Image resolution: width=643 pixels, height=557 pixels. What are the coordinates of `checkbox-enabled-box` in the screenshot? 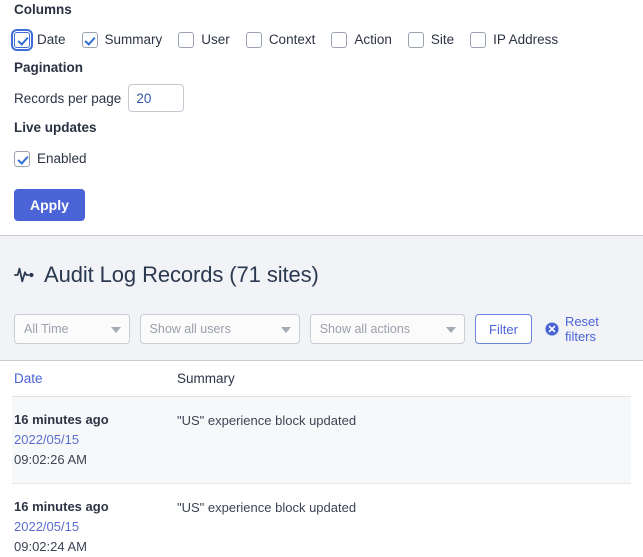 It's located at (22, 159).